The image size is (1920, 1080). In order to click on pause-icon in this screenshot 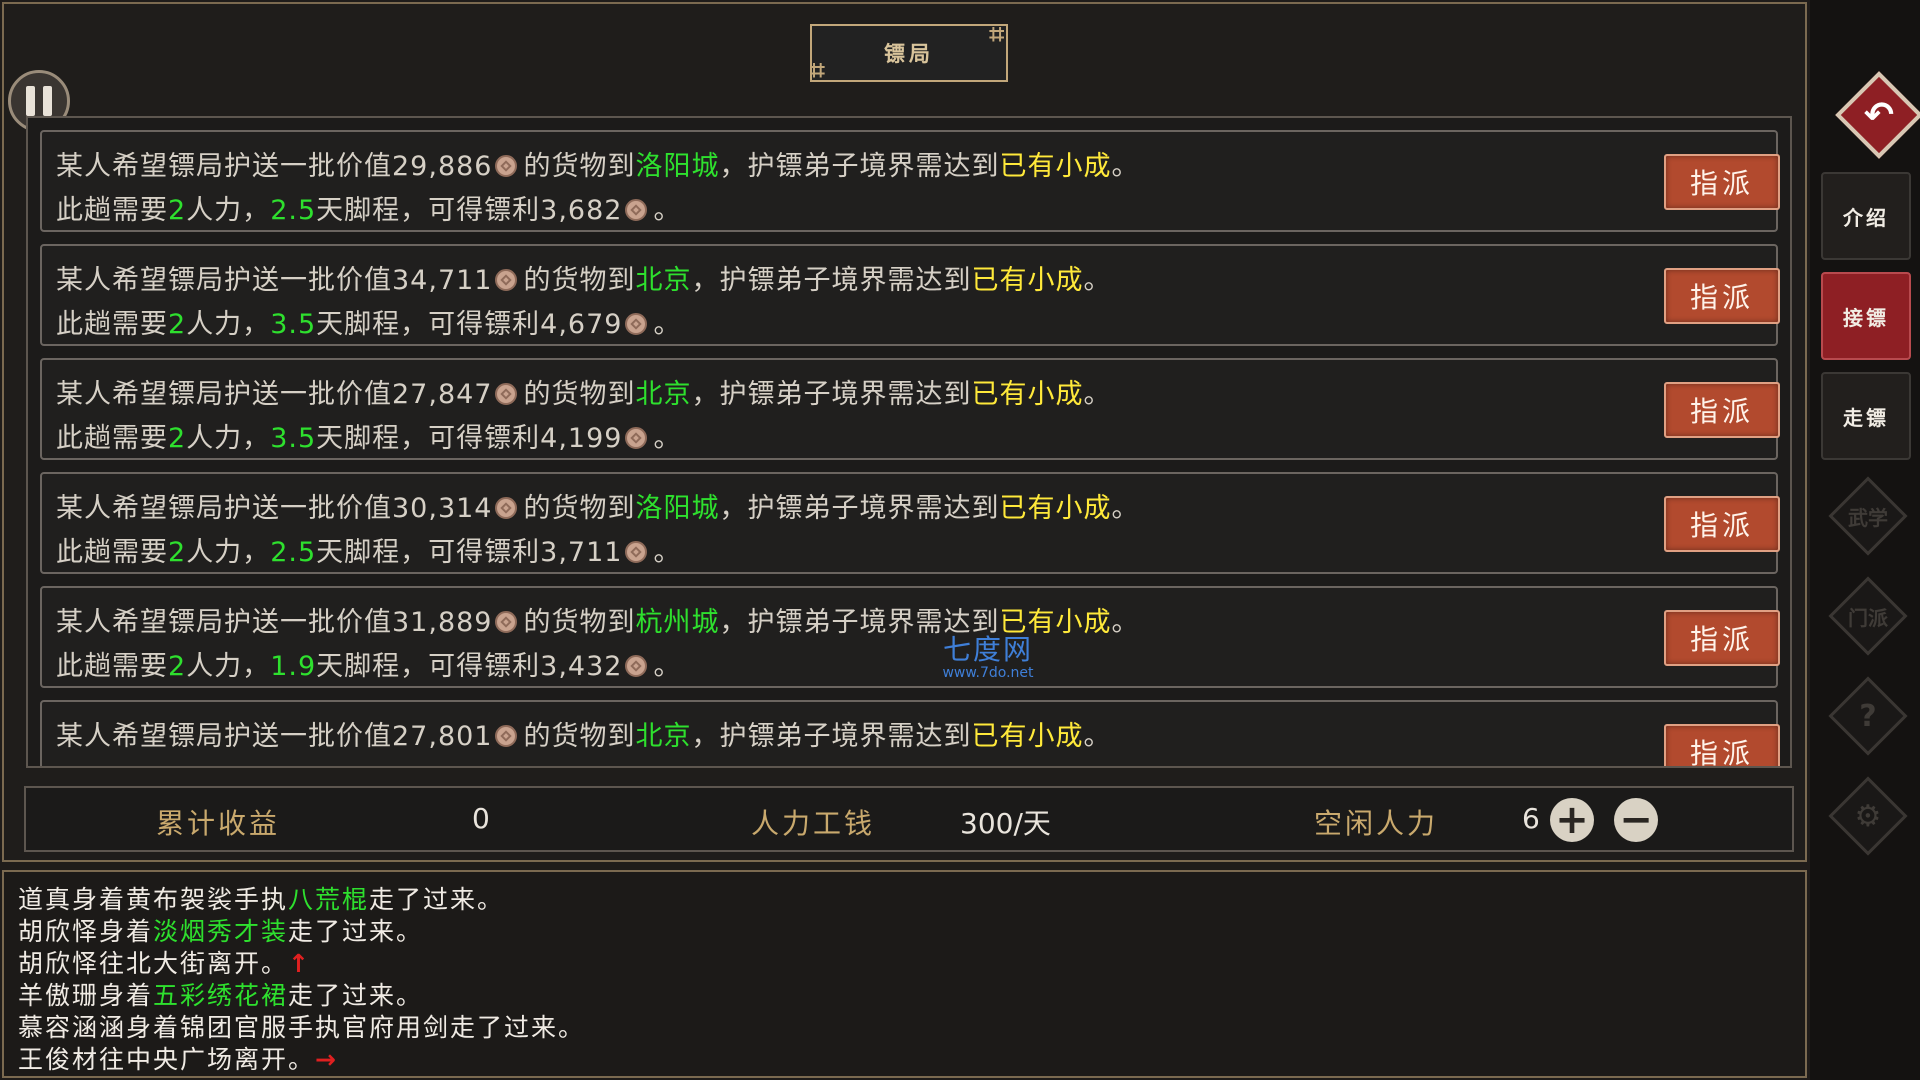, I will do `click(30, 101)`.